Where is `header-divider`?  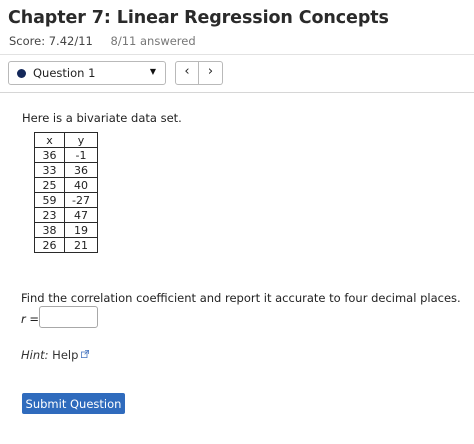 header-divider is located at coordinates (237, 54).